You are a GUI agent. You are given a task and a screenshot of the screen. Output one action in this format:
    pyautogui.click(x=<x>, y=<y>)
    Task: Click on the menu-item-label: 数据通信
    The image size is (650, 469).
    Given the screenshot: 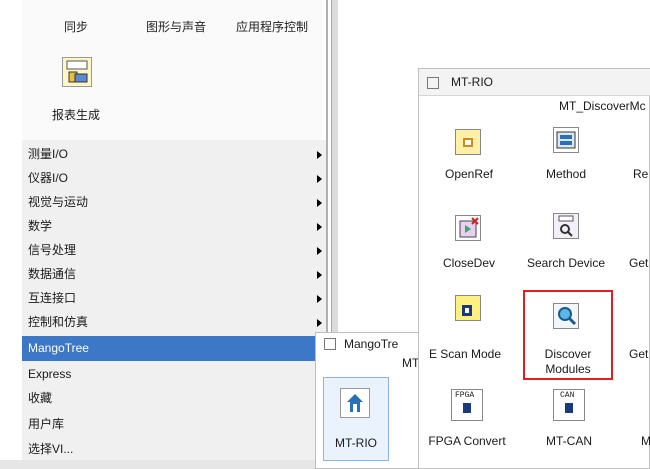 What is the action you would take?
    pyautogui.click(x=52, y=274)
    